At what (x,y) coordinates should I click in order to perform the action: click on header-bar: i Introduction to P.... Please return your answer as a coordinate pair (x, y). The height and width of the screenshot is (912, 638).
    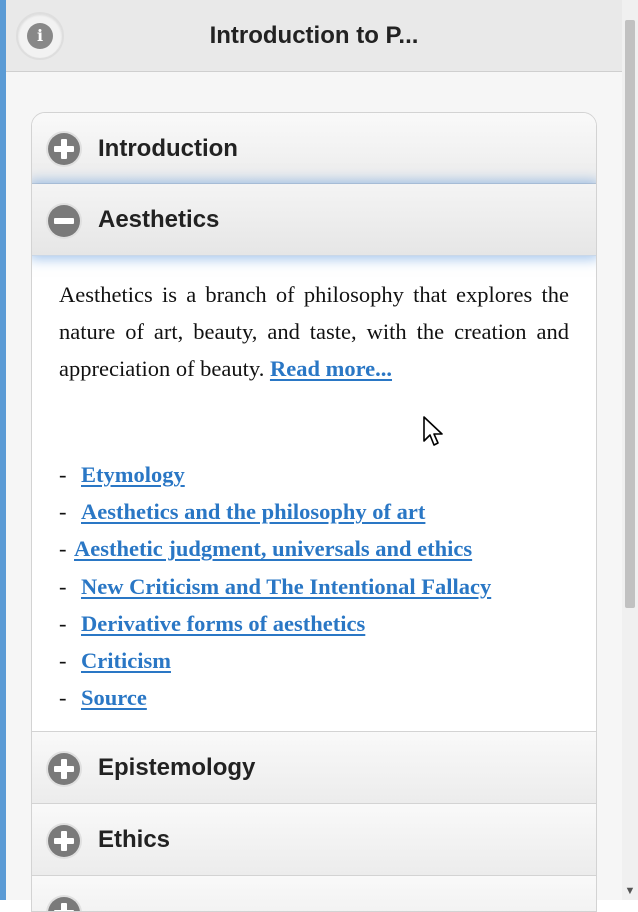
    Looking at the image, I should click on (314, 36).